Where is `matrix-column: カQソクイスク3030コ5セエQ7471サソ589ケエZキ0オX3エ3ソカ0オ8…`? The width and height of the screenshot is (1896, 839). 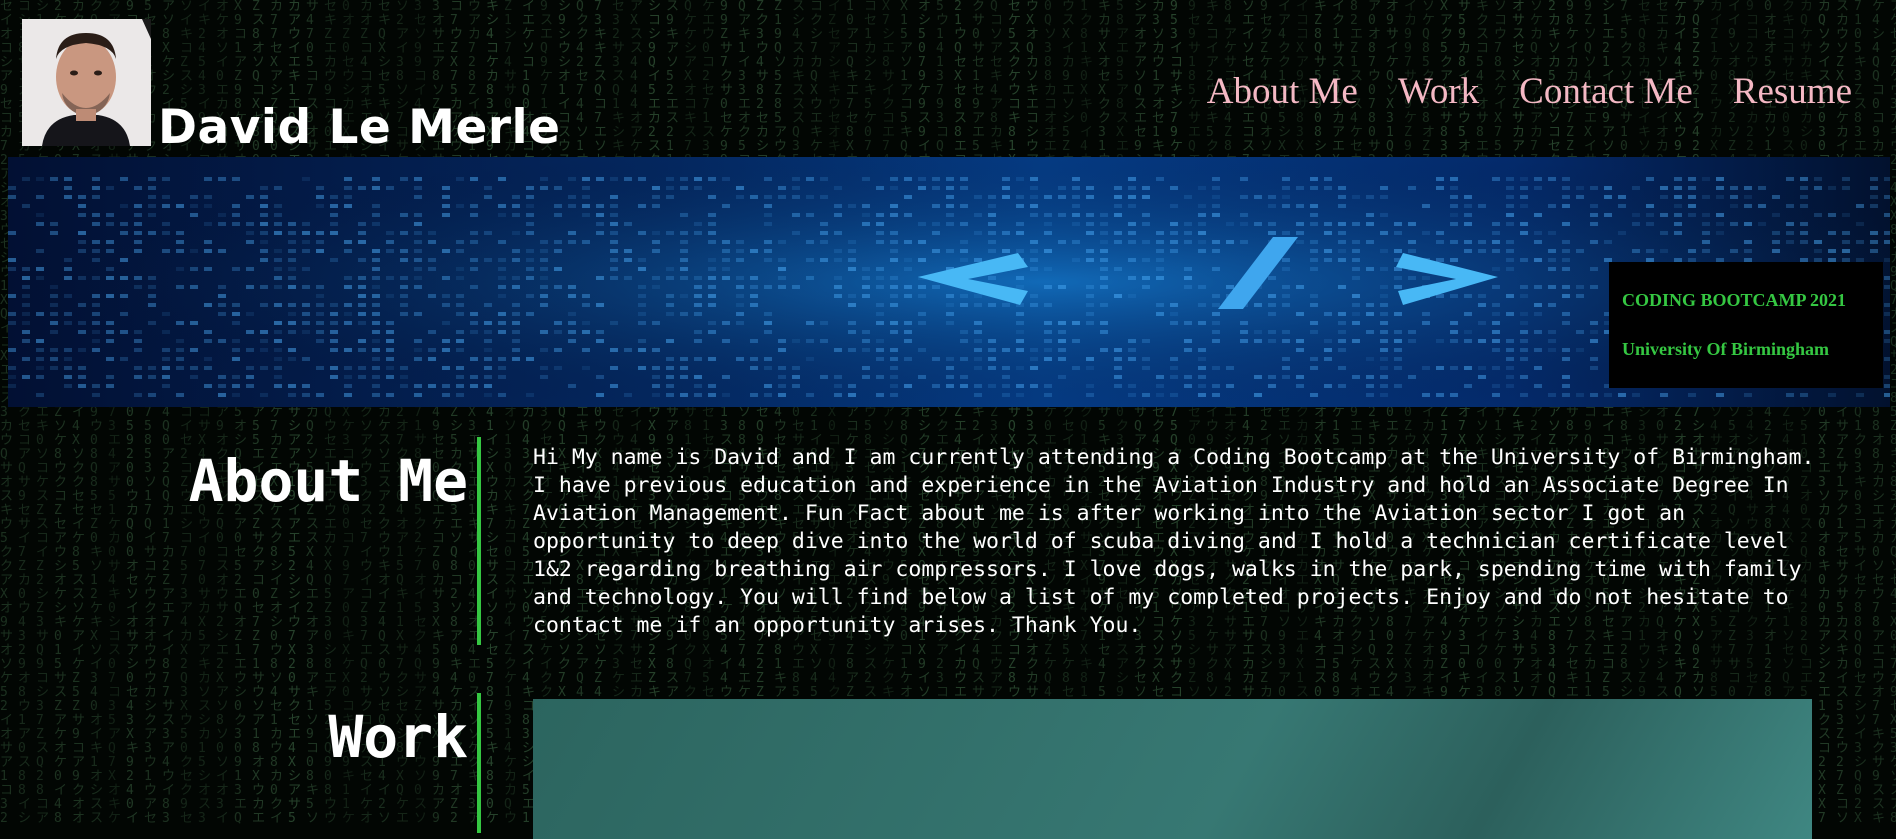
matrix-column: カQソクイスク3030コ5セエQ7471サソ589ケエZキ0オX3エ3ソカ0オ8… is located at coordinates (1825, 412).